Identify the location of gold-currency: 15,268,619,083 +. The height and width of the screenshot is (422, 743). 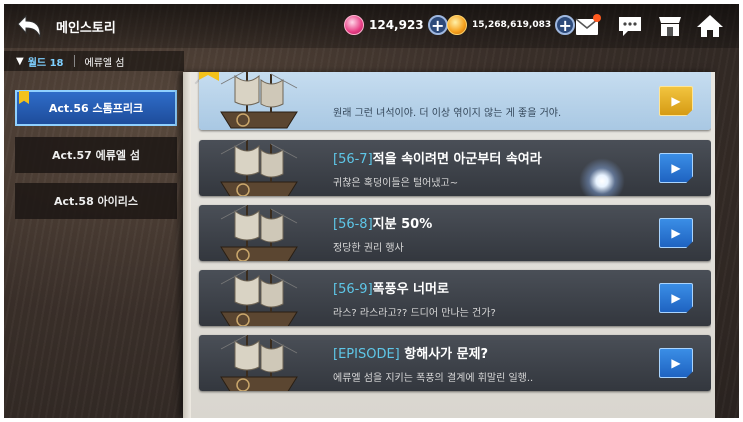
(511, 25).